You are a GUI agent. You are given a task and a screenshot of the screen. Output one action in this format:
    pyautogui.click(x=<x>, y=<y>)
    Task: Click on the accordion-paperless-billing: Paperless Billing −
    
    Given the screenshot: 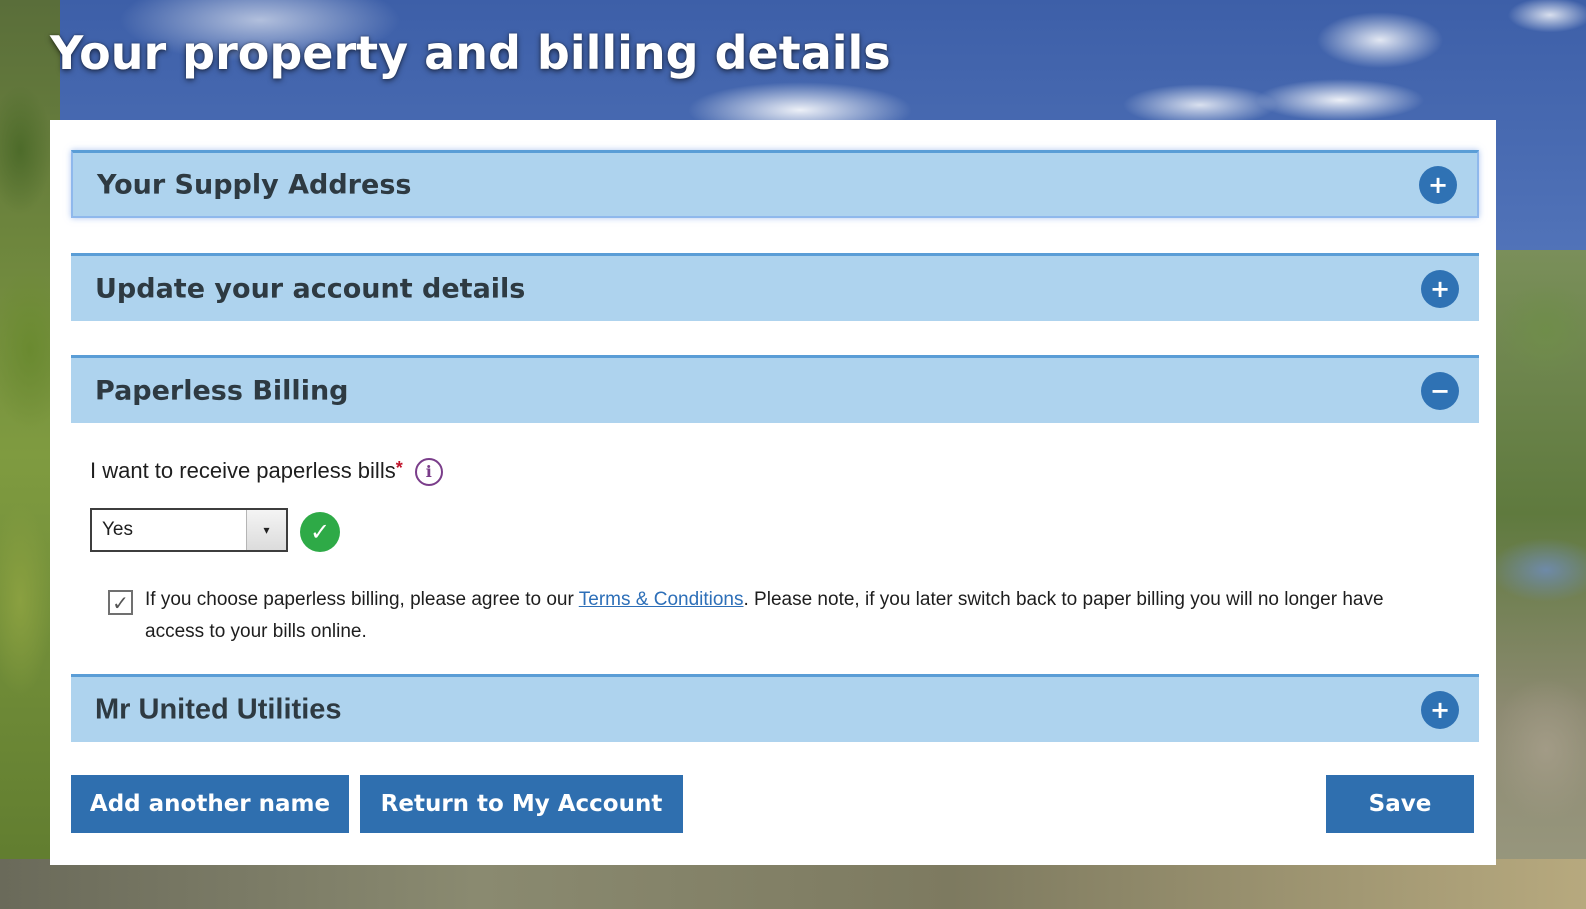 What is the action you would take?
    pyautogui.click(x=775, y=389)
    